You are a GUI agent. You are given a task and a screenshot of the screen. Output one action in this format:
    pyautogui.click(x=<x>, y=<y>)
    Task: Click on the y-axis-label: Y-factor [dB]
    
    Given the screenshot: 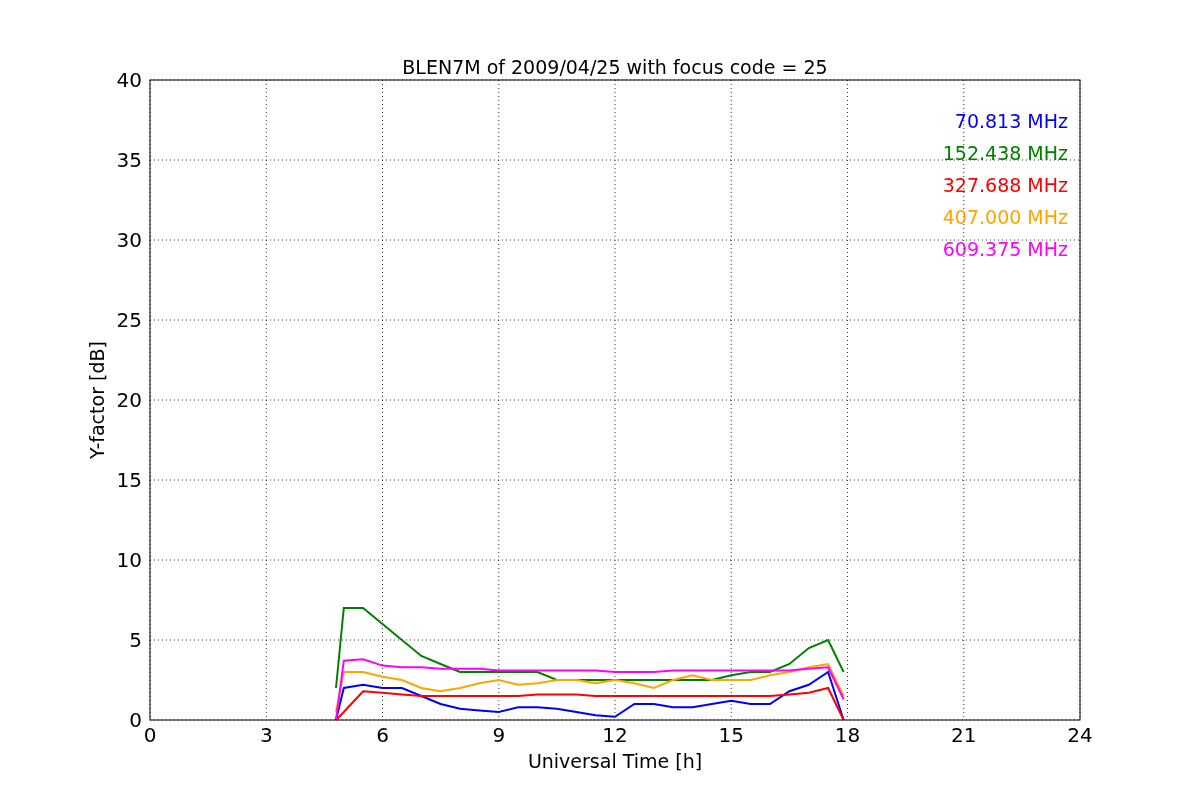 What is the action you would take?
    pyautogui.click(x=97, y=400)
    